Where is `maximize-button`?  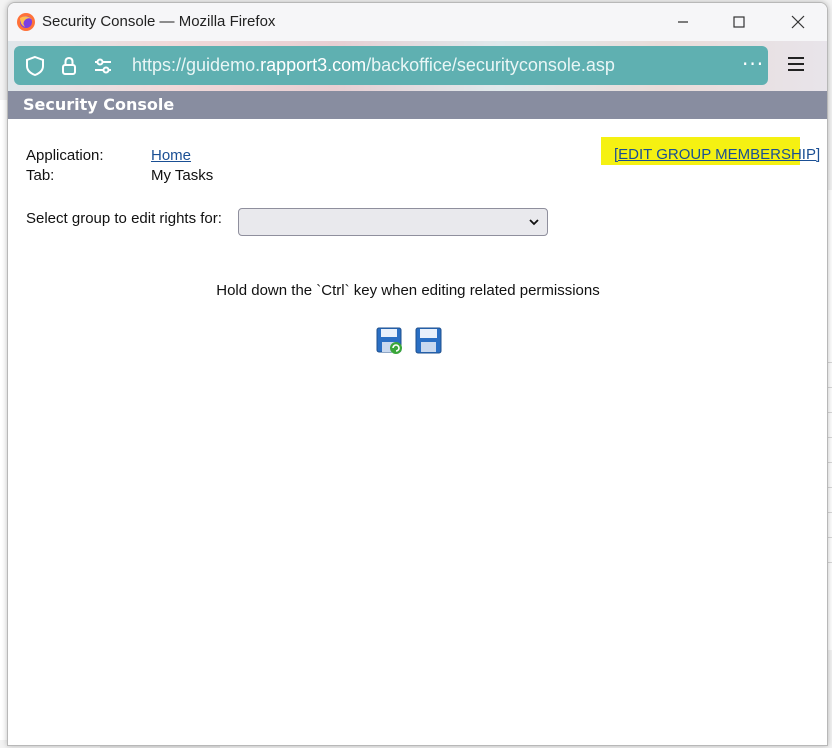 maximize-button is located at coordinates (739, 22).